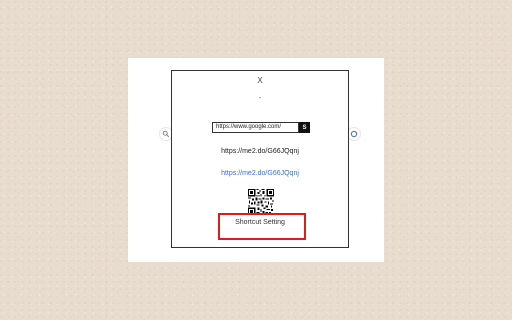 Image resolution: width=512 pixels, height=320 pixels. Describe the element at coordinates (304, 127) in the screenshot. I see `shorten-button: S` at that location.